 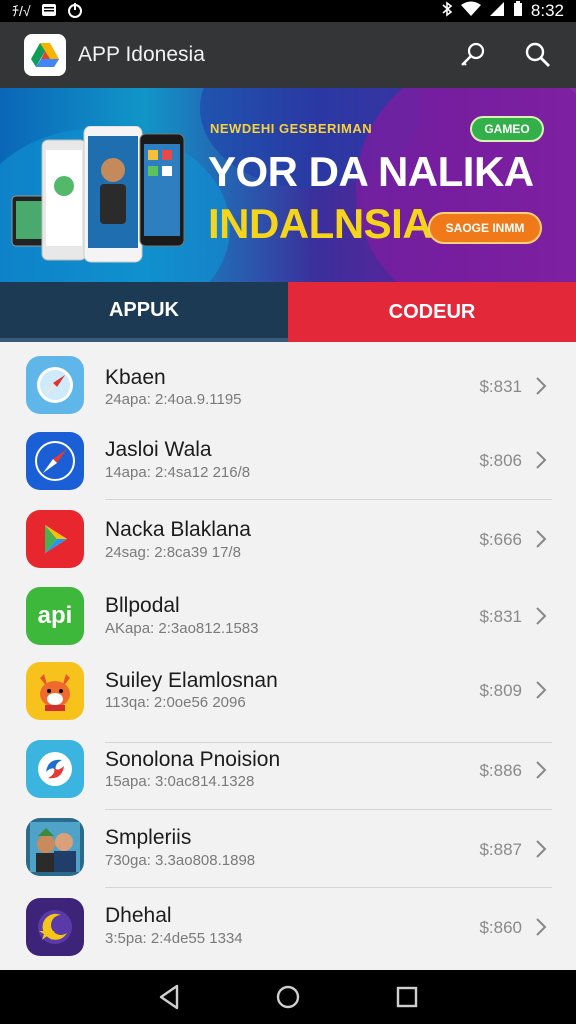 What do you see at coordinates (500, 927) in the screenshot?
I see `app-price: $:860` at bounding box center [500, 927].